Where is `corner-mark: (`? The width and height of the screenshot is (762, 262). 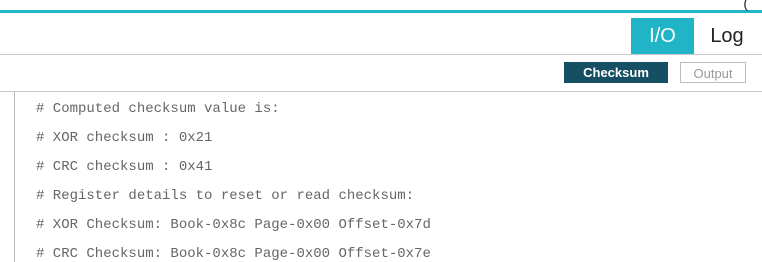 corner-mark: ( is located at coordinates (745, 5).